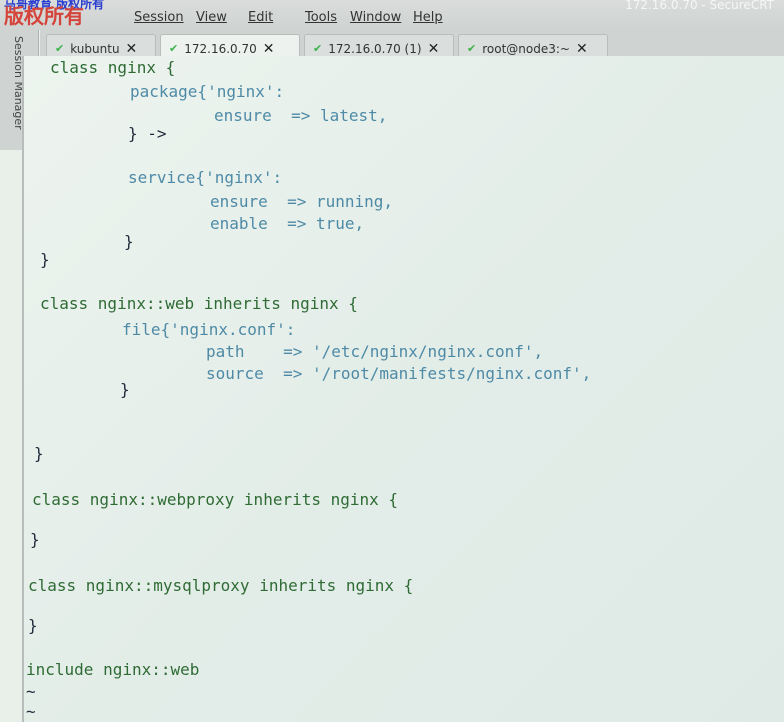  What do you see at coordinates (302, 201) in the screenshot?
I see `code-line: ensure => running,` at bounding box center [302, 201].